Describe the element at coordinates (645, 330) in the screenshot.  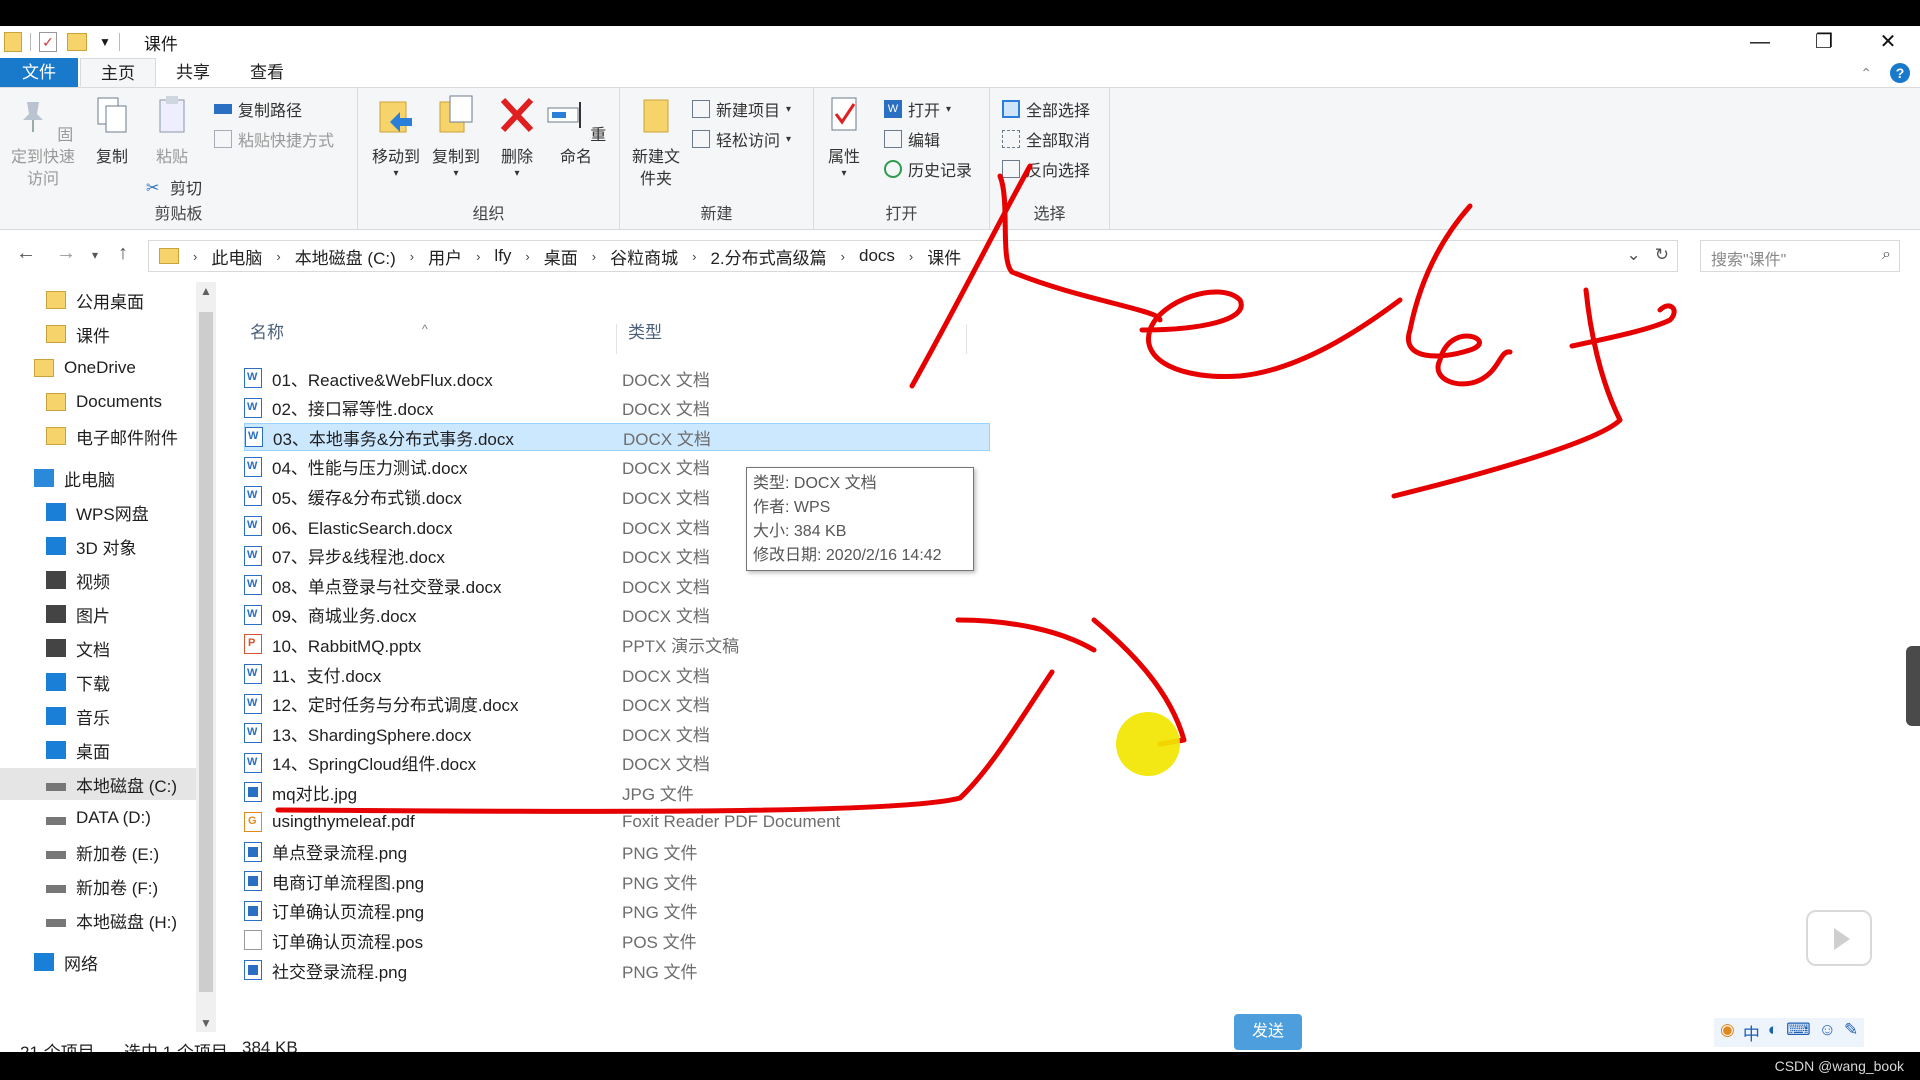
I see `column-header-type: 类型` at that location.